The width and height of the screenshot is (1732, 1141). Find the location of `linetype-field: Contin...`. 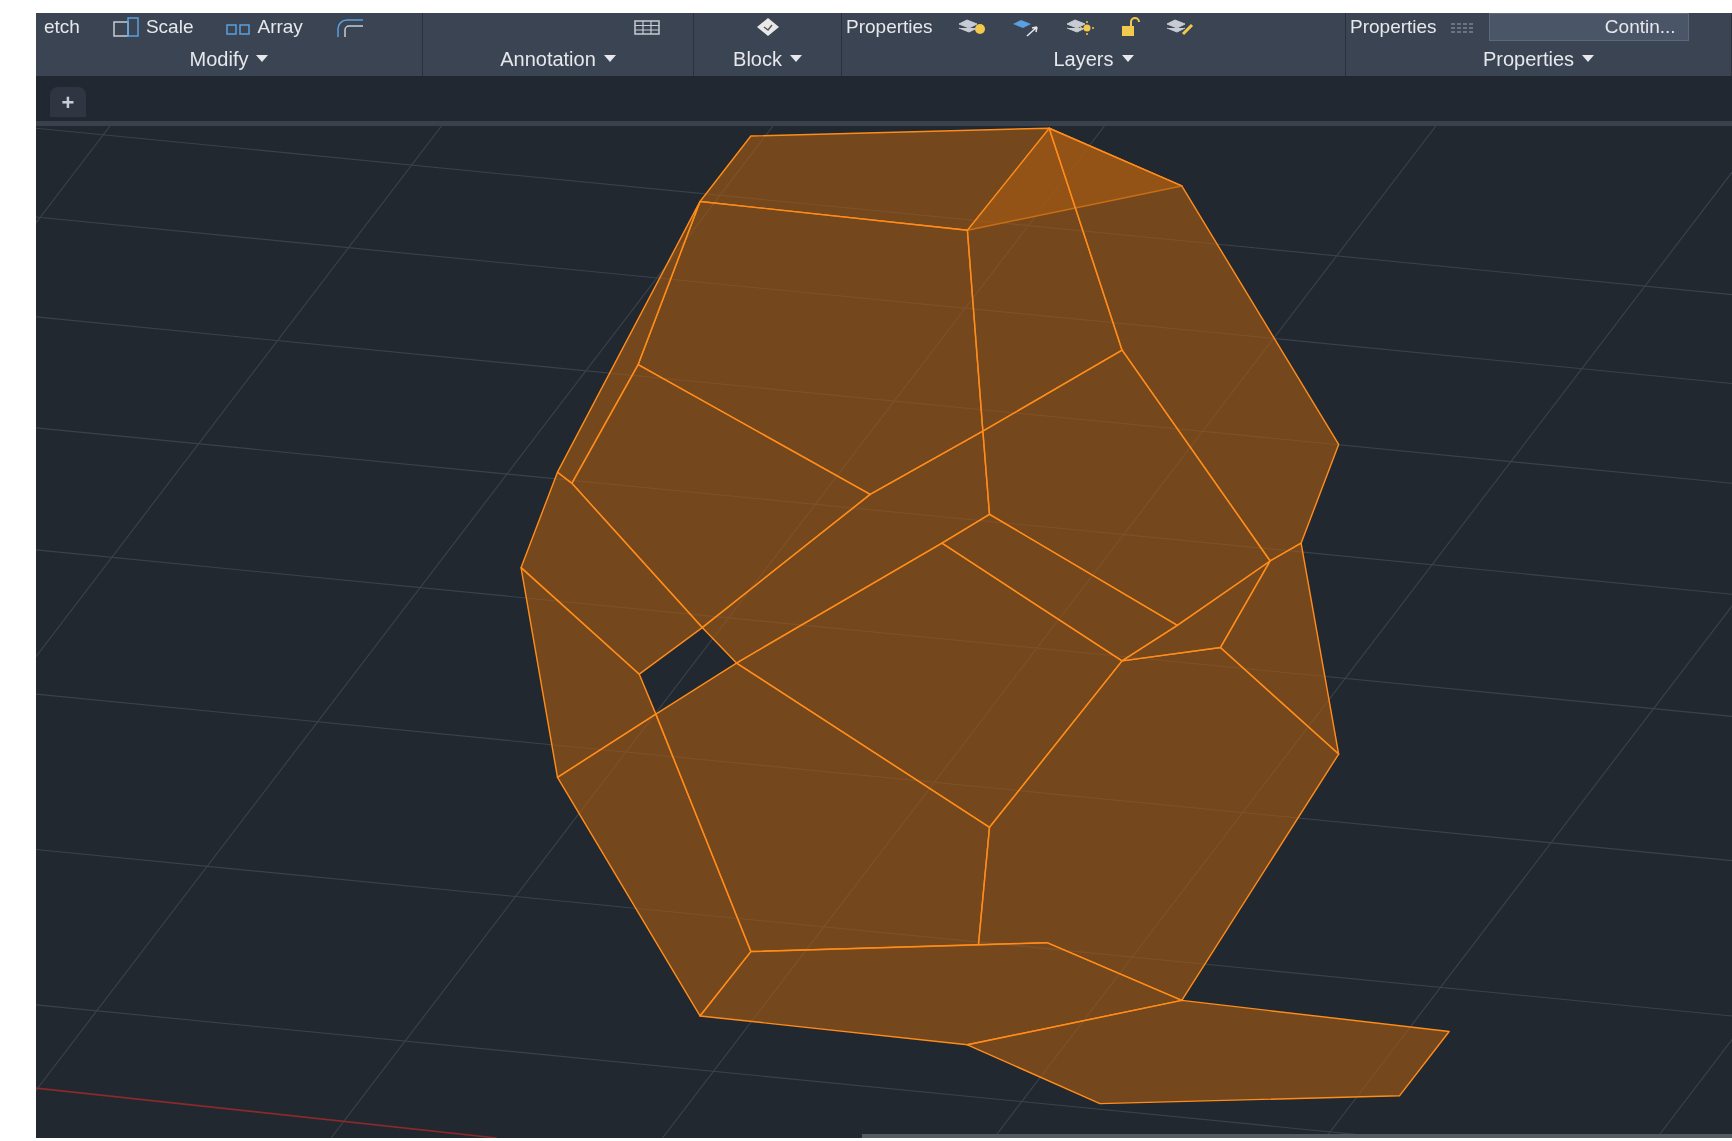

linetype-field: Contin... is located at coordinates (1588, 27).